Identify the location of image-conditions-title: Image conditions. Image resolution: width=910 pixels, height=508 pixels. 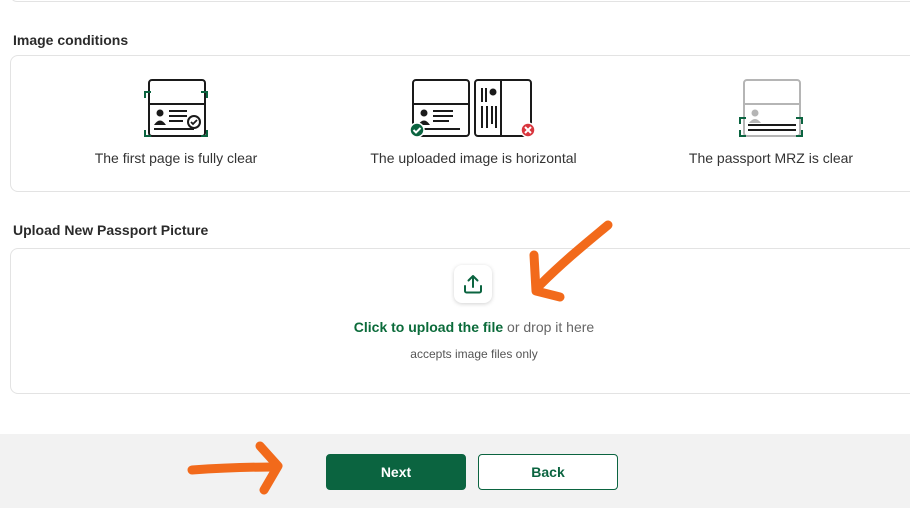
(71, 40).